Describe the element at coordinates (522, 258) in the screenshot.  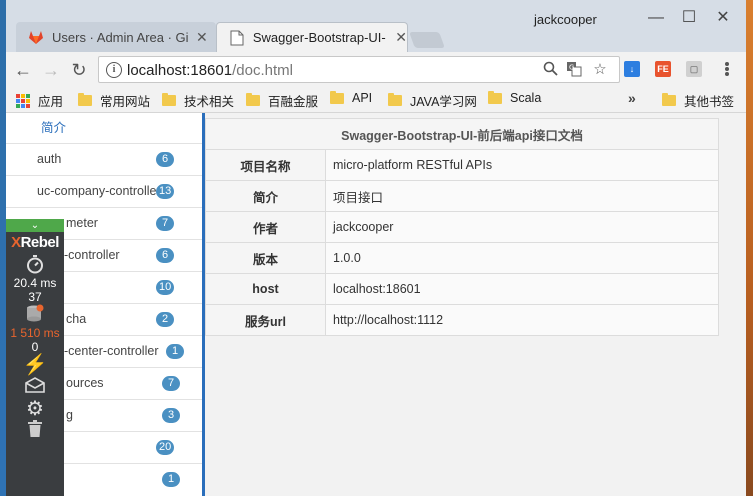
I see `row-value: 1.0.0` at that location.